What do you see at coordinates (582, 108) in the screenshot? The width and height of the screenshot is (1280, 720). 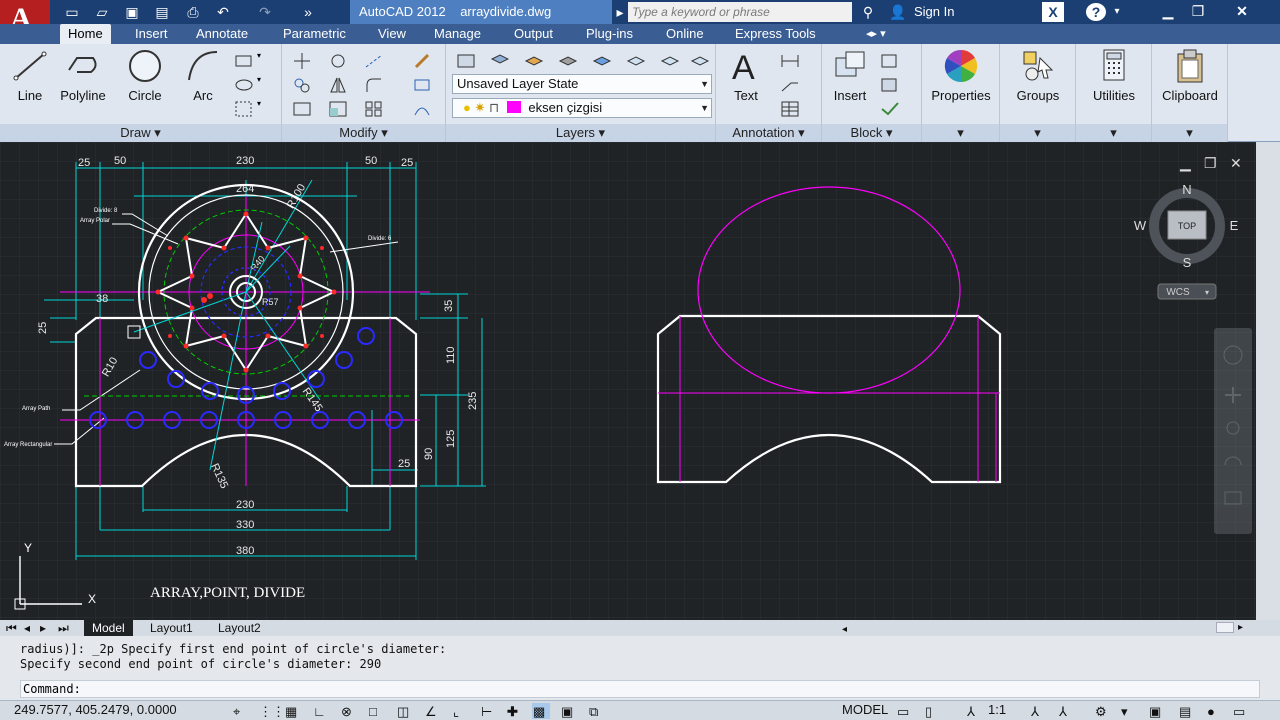 I see `layer-select: ● ✷ ⊓ eksen çizgisi ▼` at bounding box center [582, 108].